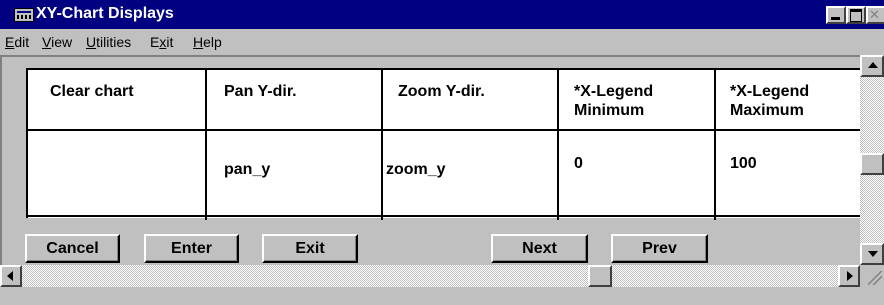  What do you see at coordinates (57, 42) in the screenshot?
I see `menu-view: View` at bounding box center [57, 42].